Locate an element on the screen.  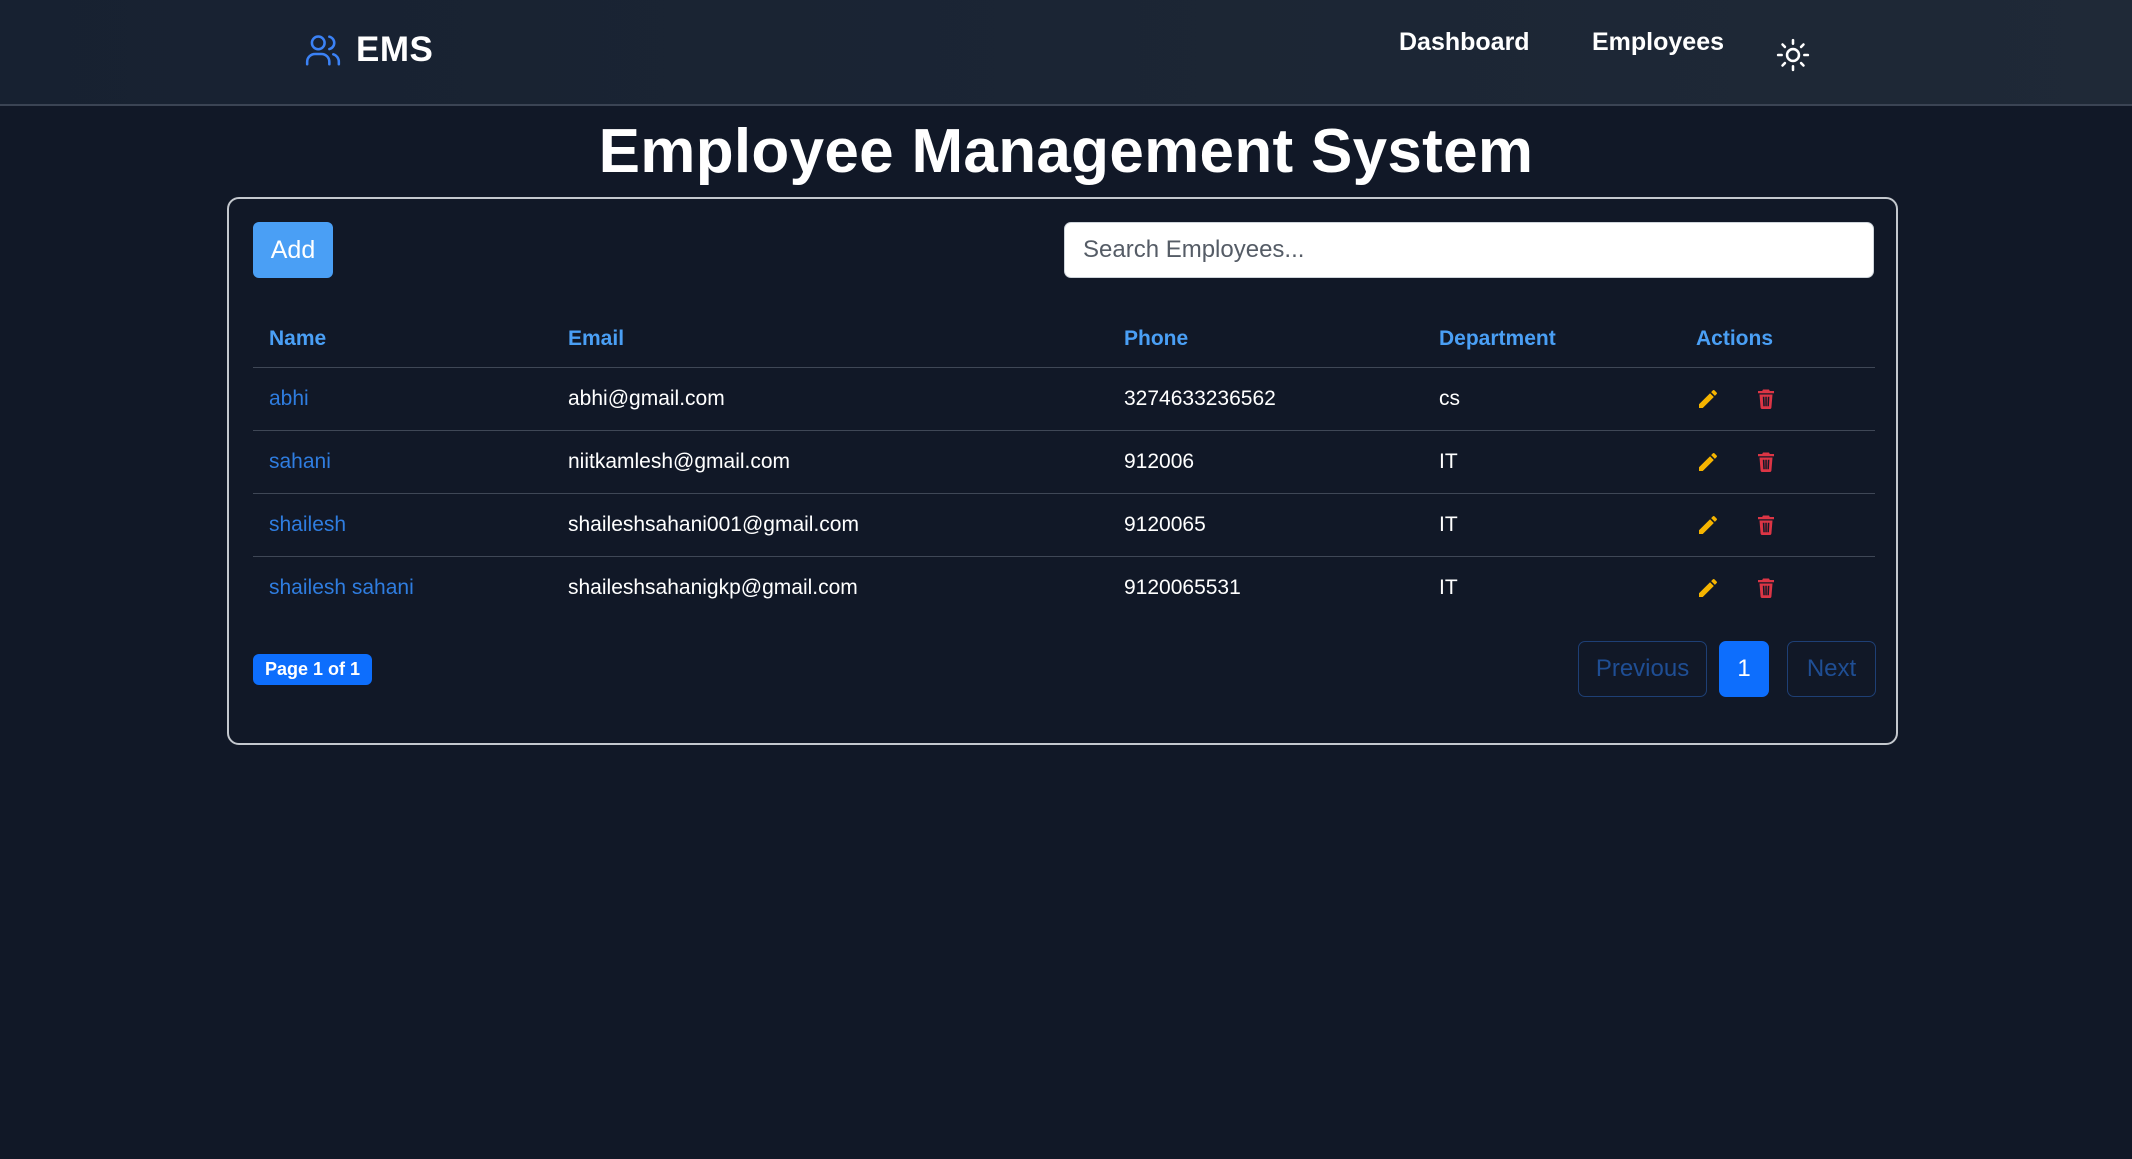
table-row: abhi abhi@gmail.com 3274633236562 cs is located at coordinates (1064, 399).